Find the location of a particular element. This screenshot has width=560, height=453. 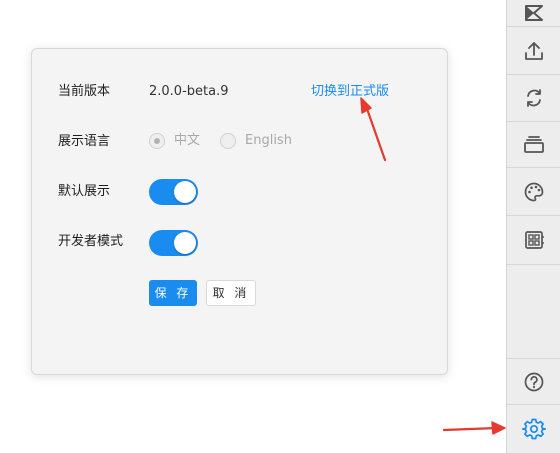

upload-icon is located at coordinates (533, 50).